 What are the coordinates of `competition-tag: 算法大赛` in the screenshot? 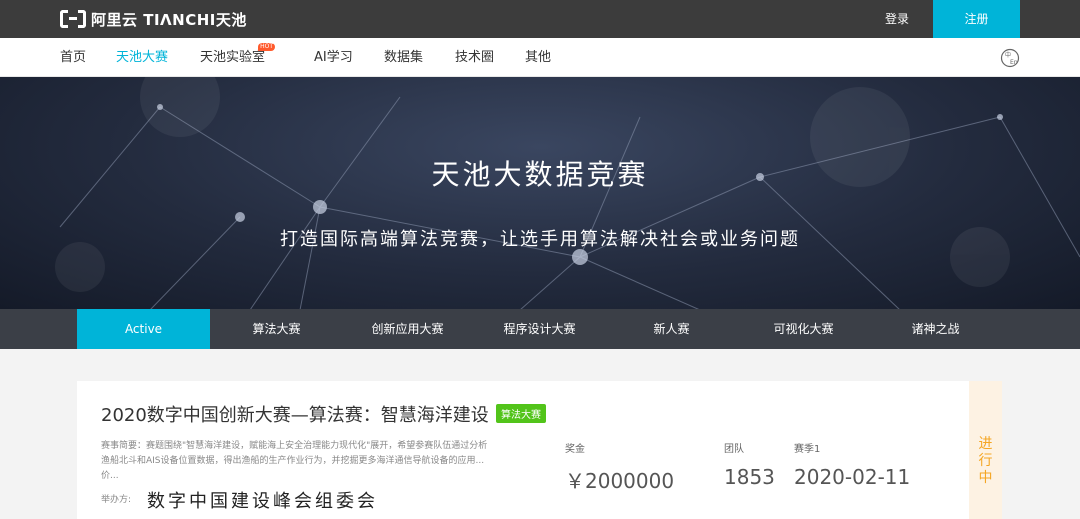 It's located at (521, 413).